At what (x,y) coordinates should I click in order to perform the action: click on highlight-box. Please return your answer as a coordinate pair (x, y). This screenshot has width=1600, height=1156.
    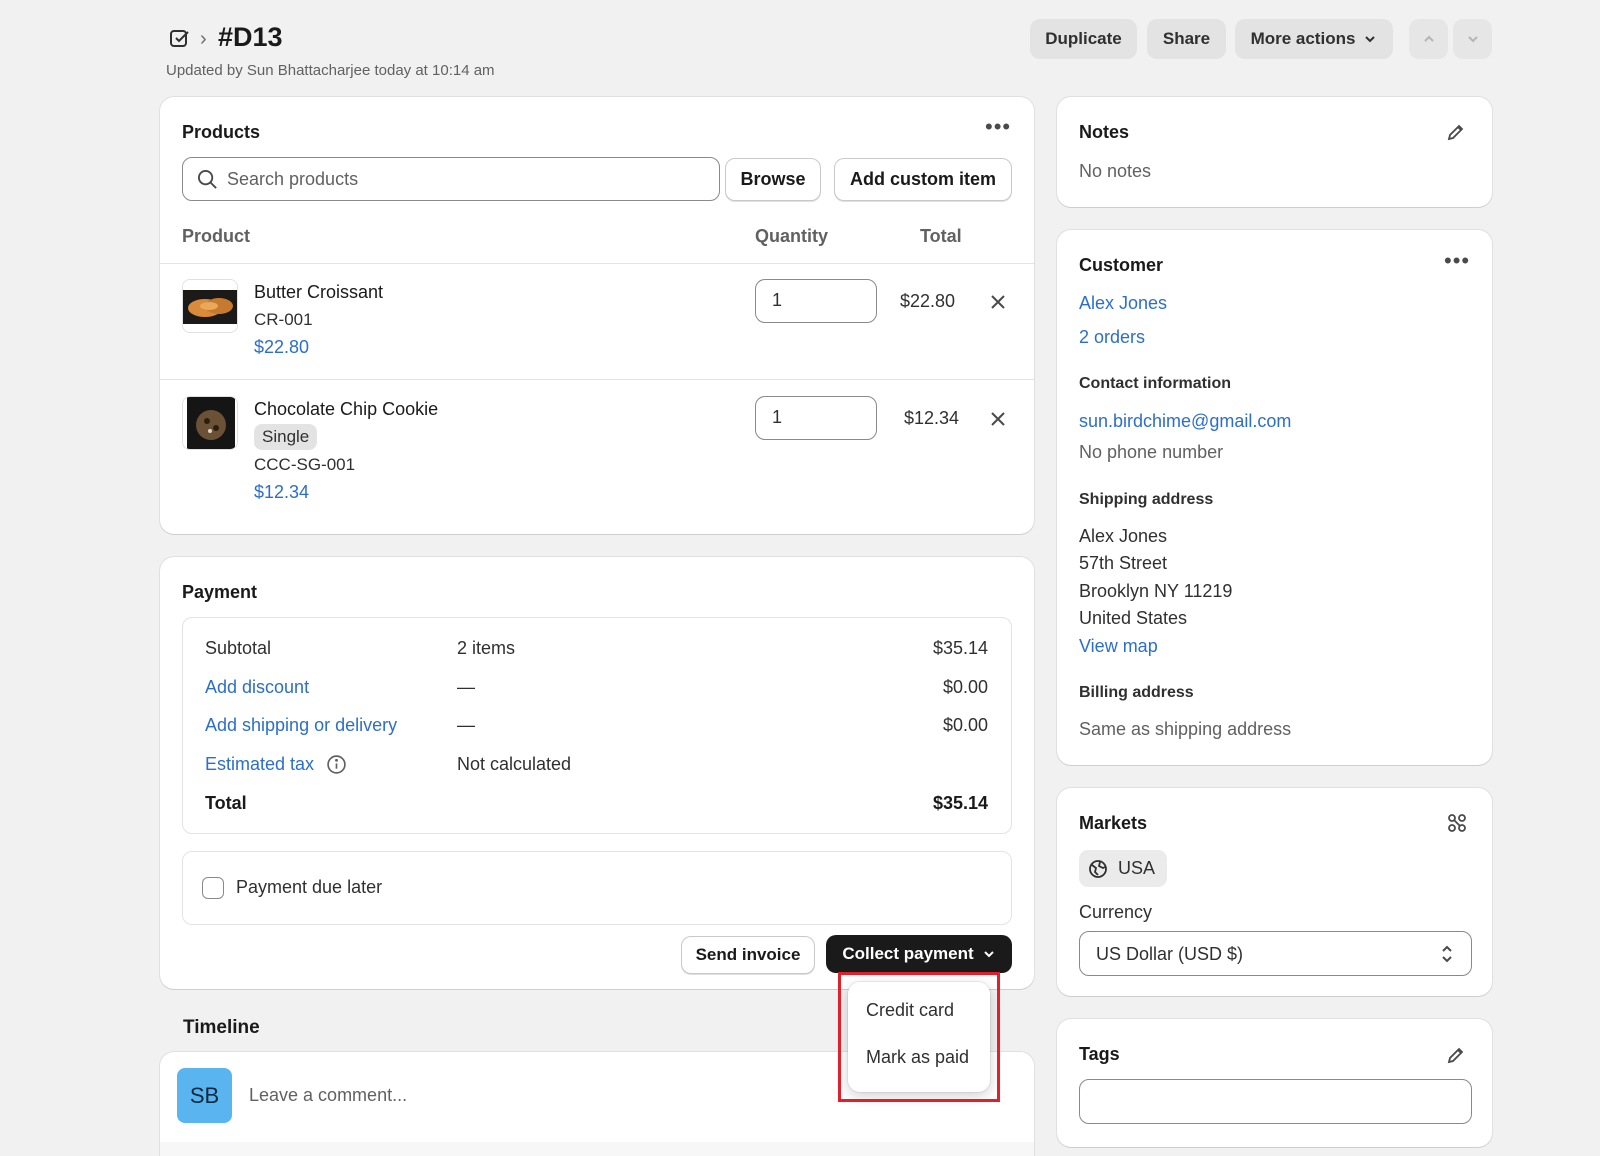
    Looking at the image, I should click on (919, 1037).